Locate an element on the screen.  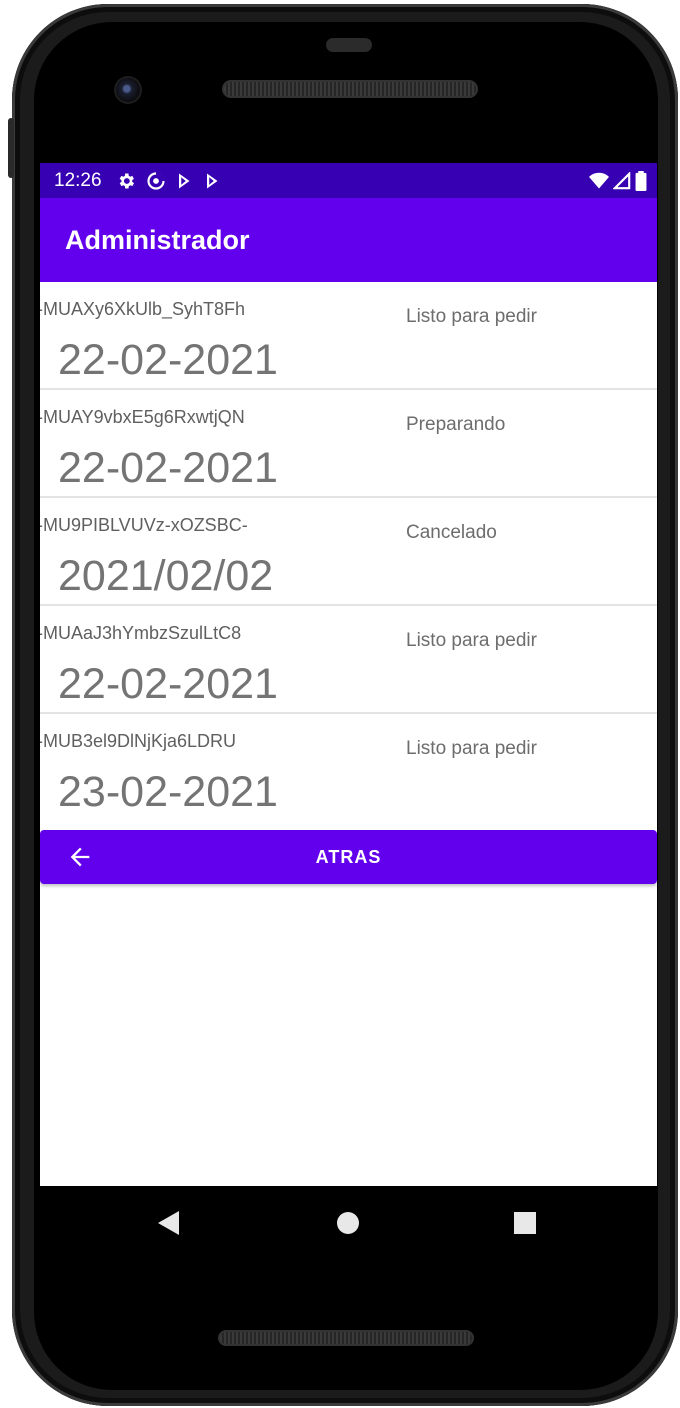
order-id: -MUAXy6XkUlb_SyhT8Fh is located at coordinates (143, 309).